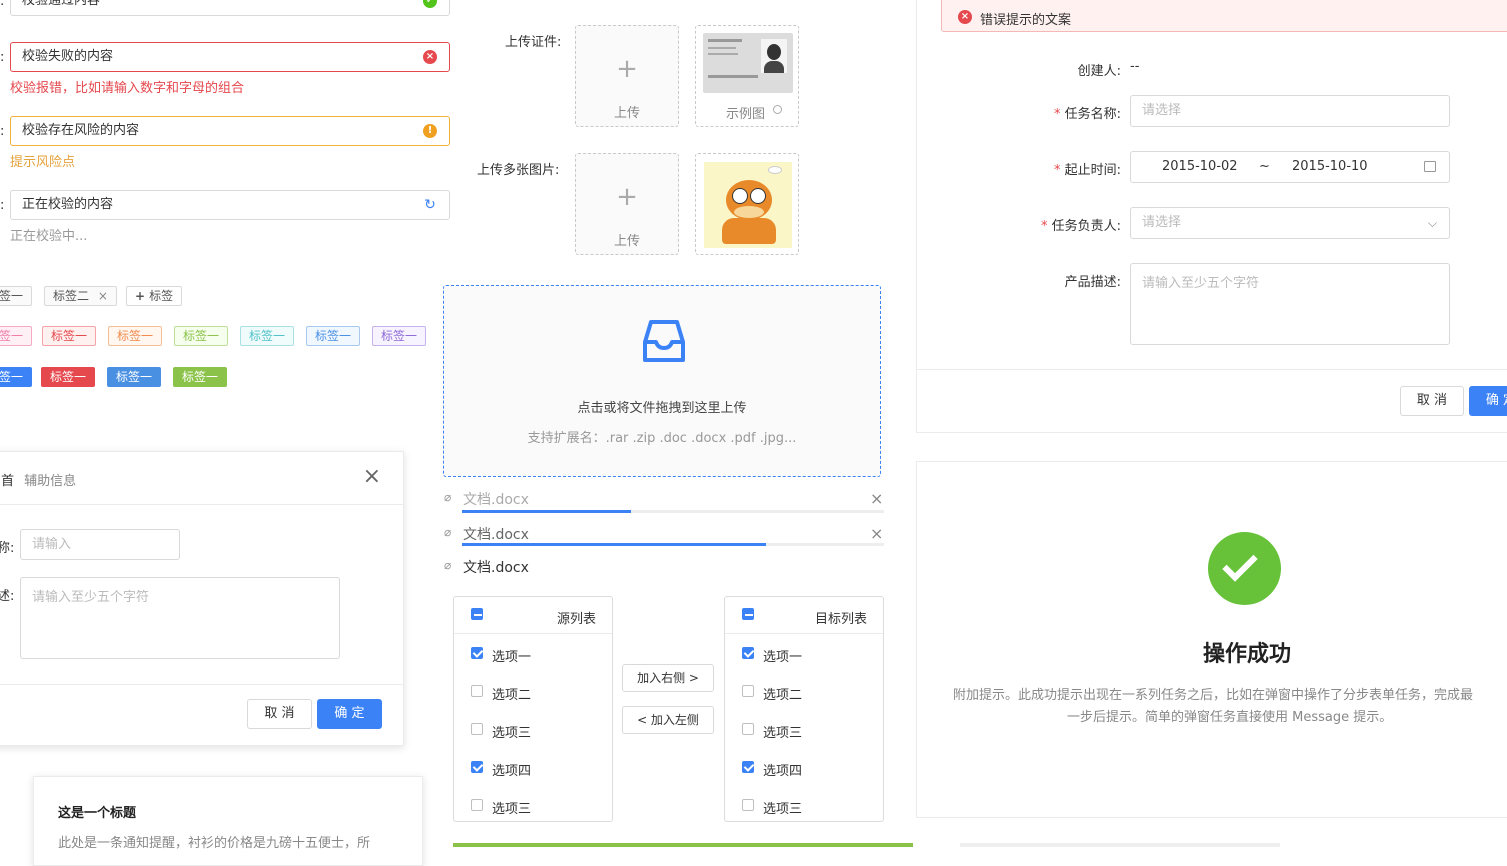  What do you see at coordinates (68, 204) in the screenshot?
I see `input-value: 正在校验的内容` at bounding box center [68, 204].